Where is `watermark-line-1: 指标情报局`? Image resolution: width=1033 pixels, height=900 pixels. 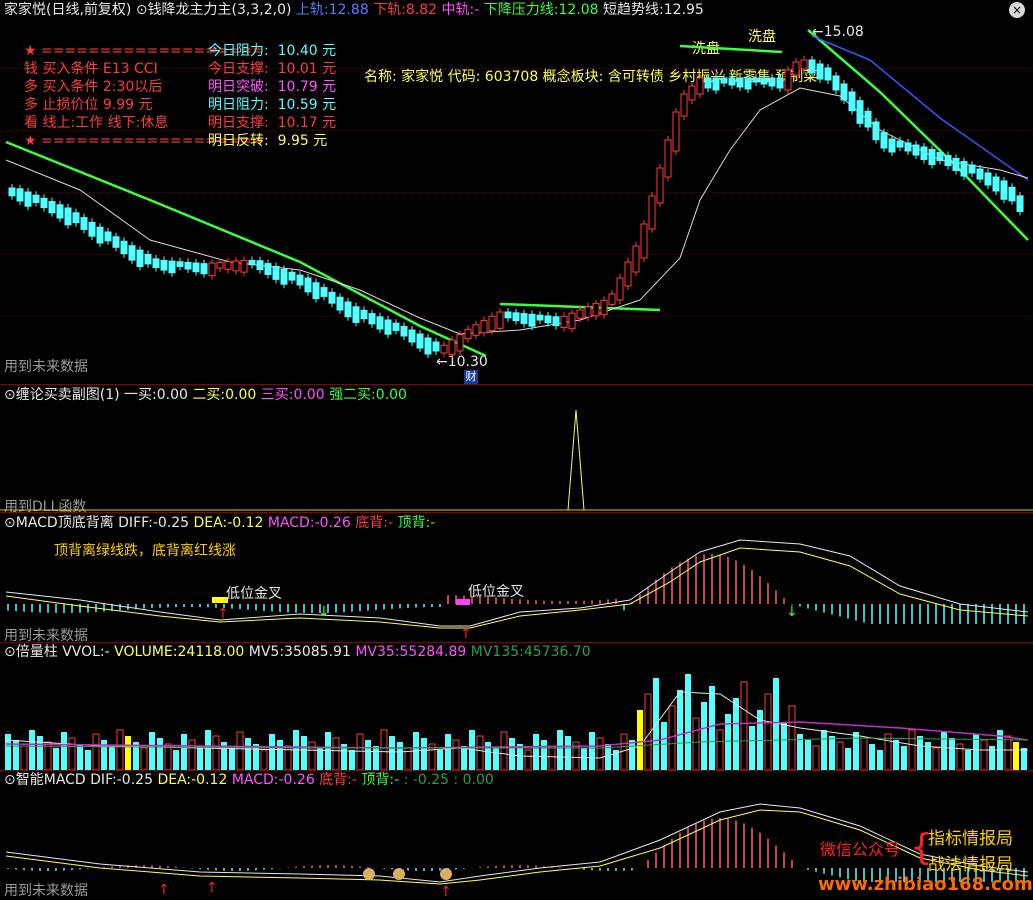
watermark-line-1: 指标情报局 is located at coordinates (970, 839).